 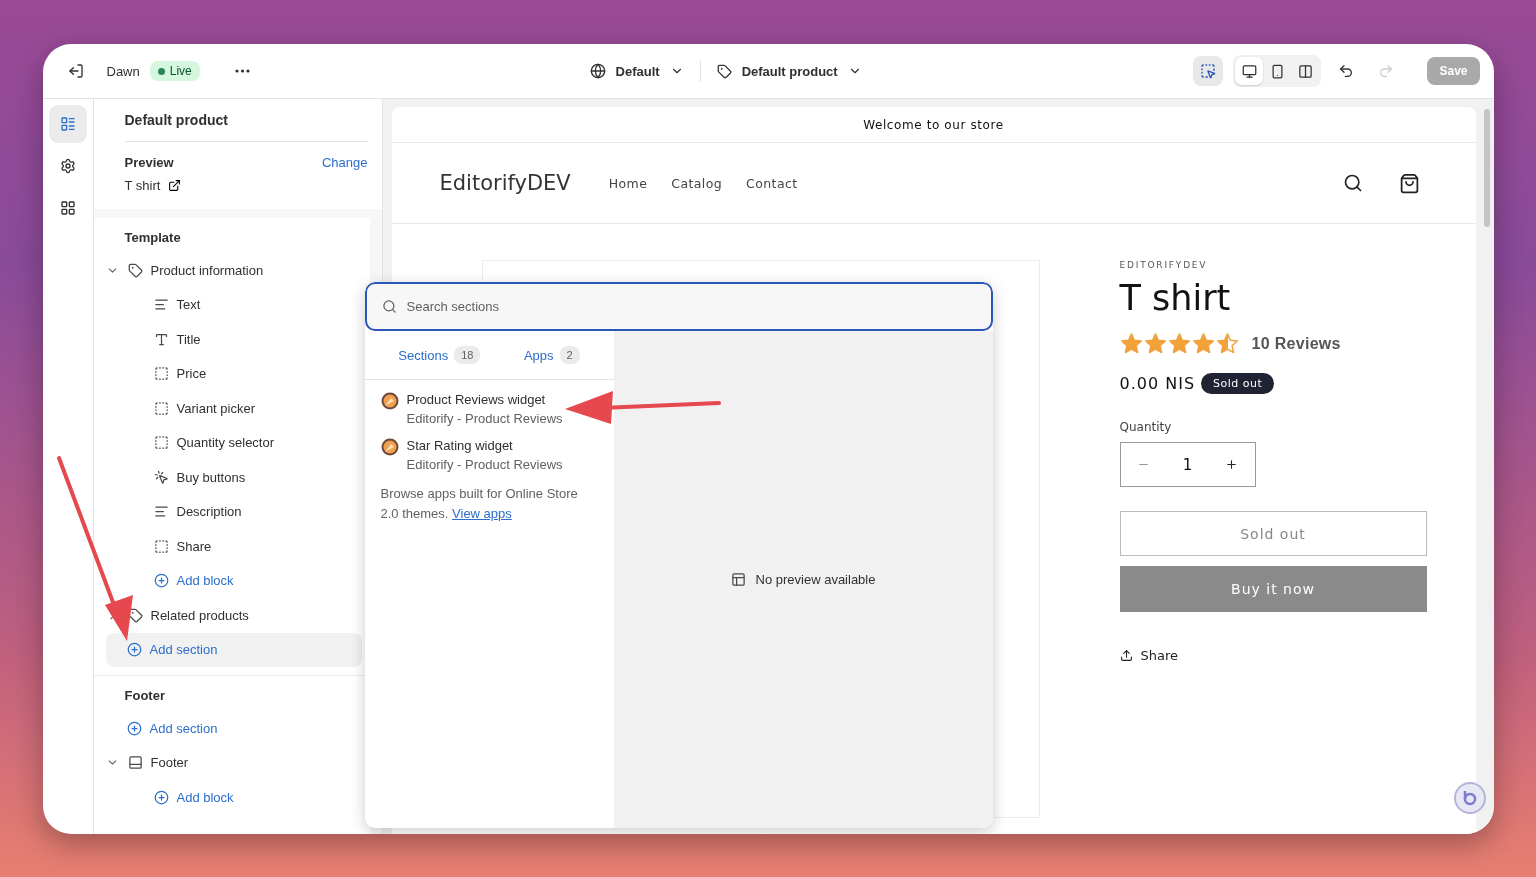 I want to click on product-title: T shirt, so click(x=1175, y=298).